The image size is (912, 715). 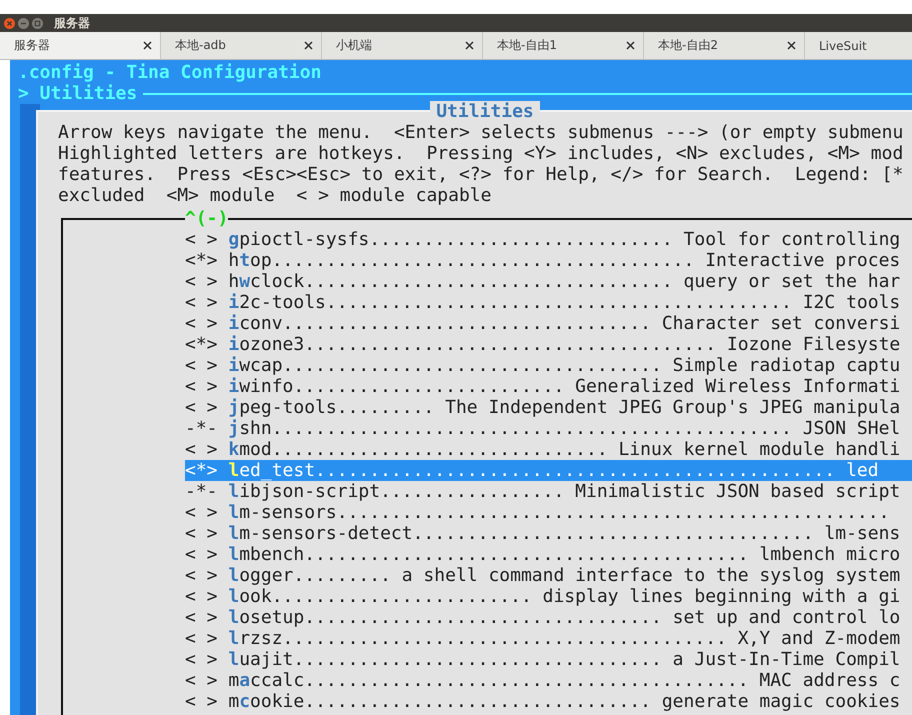 What do you see at coordinates (72, 23) in the screenshot?
I see `window-title: 服务器` at bounding box center [72, 23].